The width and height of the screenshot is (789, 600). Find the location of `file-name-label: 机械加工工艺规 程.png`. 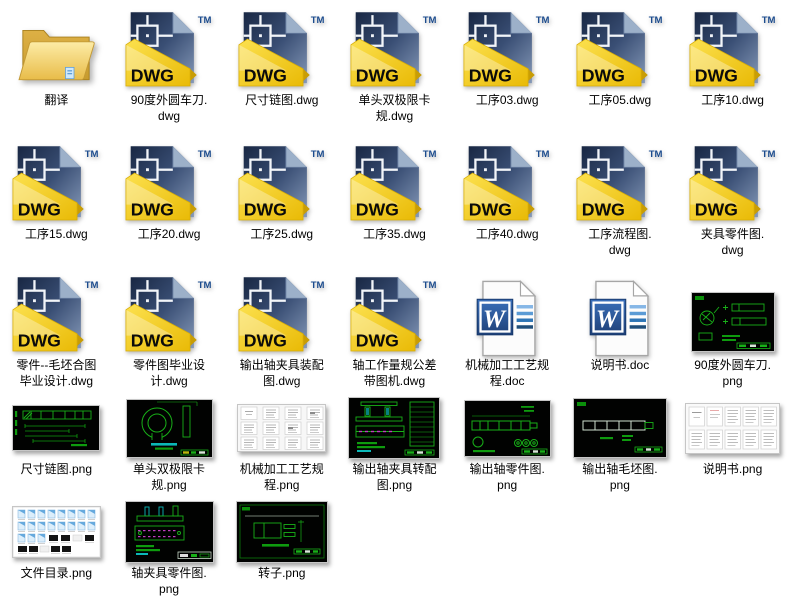

file-name-label: 机械加工工艺规 程.png is located at coordinates (281, 477).